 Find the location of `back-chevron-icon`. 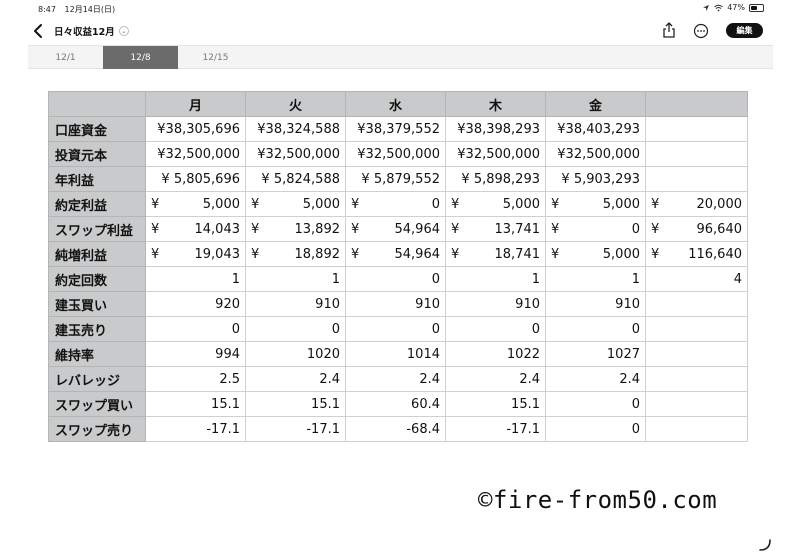

back-chevron-icon is located at coordinates (38, 31).